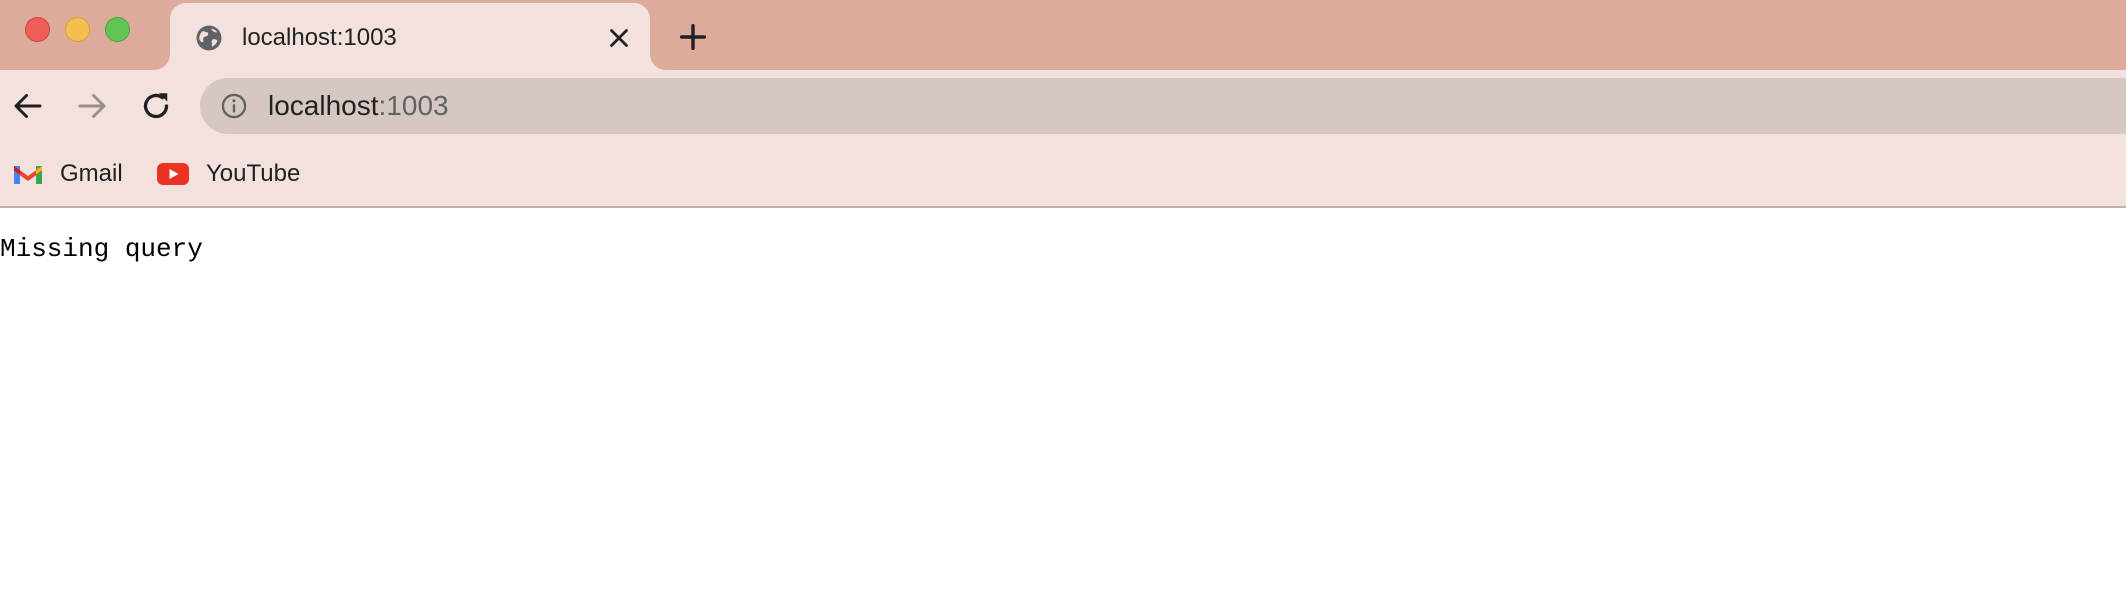 The image size is (2126, 616). What do you see at coordinates (619, 38) in the screenshot?
I see `close-icon` at bounding box center [619, 38].